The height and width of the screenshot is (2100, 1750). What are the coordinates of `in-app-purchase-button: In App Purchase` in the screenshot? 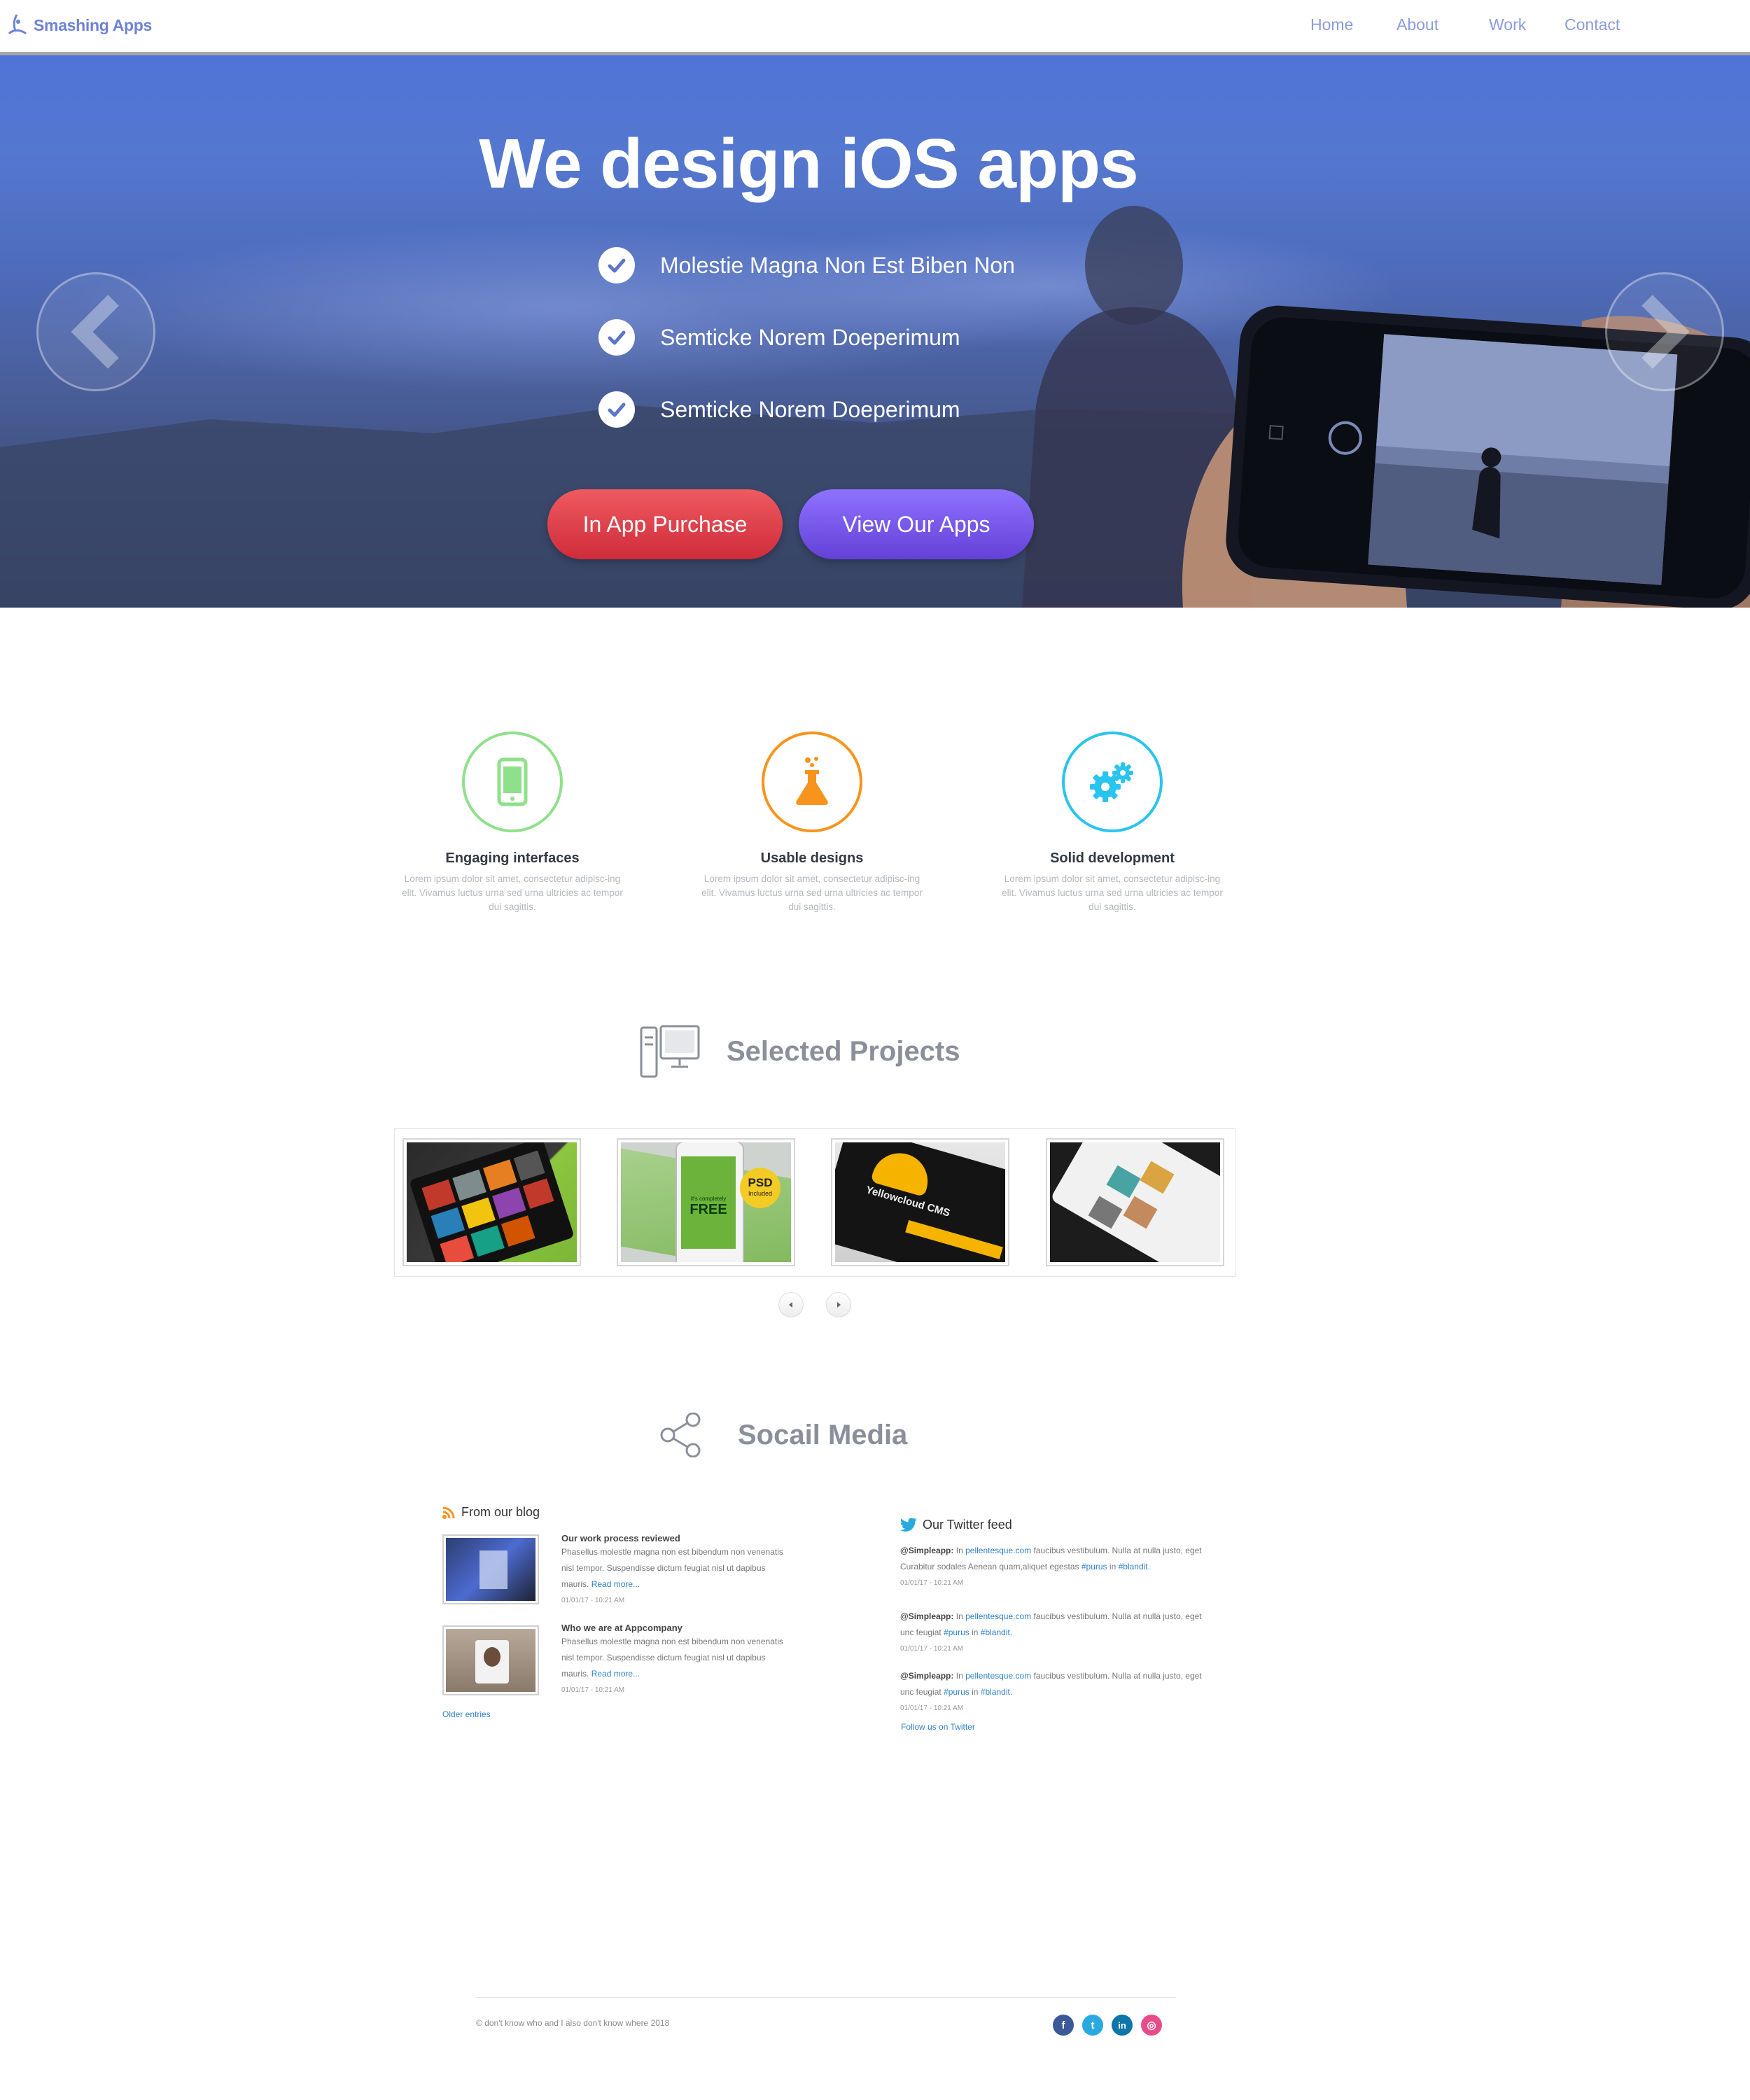 It's located at (665, 524).